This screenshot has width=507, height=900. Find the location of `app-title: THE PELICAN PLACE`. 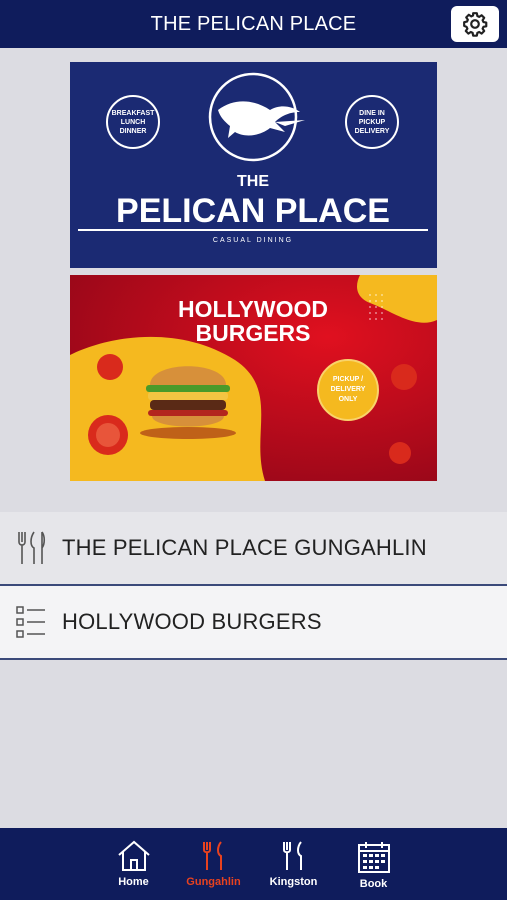

app-title: THE PELICAN PLACE is located at coordinates (253, 23).